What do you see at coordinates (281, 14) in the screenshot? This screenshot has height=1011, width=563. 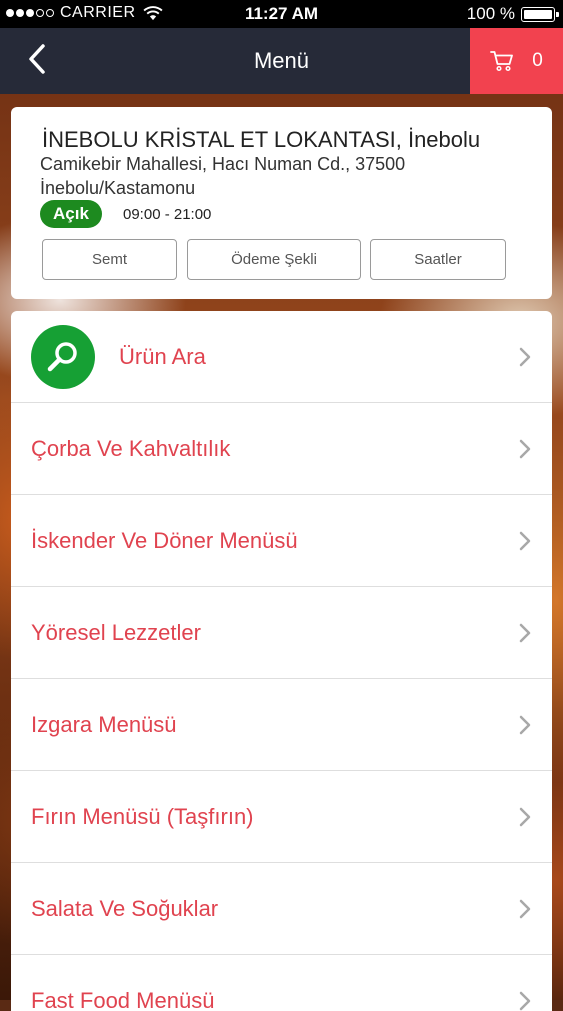 I see `status-bar: CARRIER 11:27 AM 100 %` at bounding box center [281, 14].